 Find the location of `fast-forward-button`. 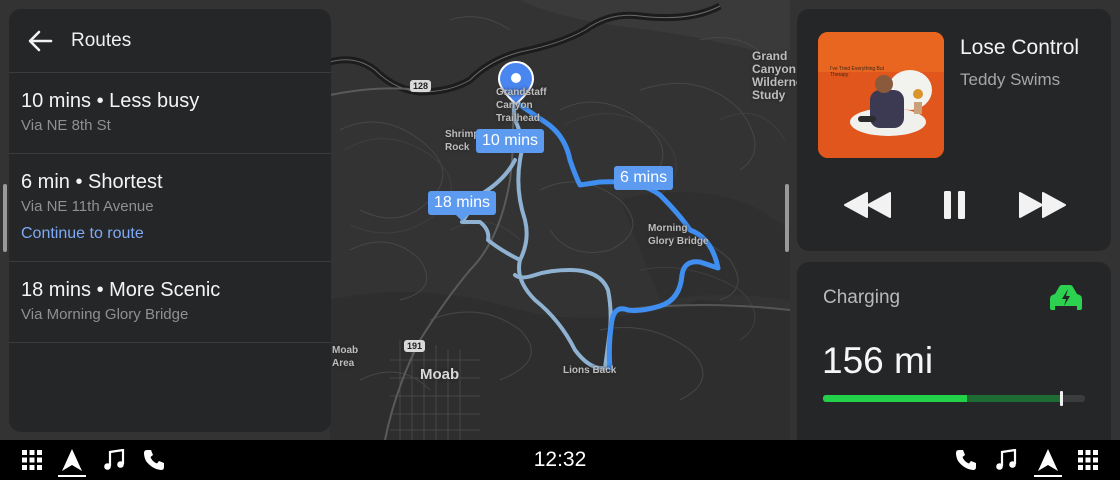

fast-forward-button is located at coordinates (1043, 205).